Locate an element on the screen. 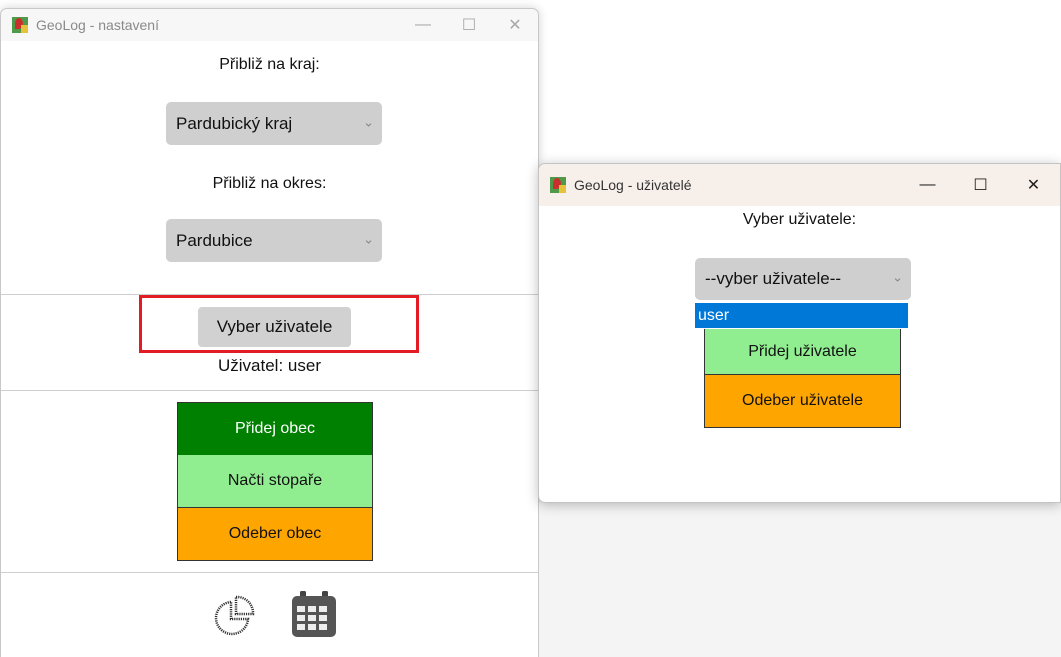  remove-user-button: Odeber uživatele is located at coordinates (802, 401).